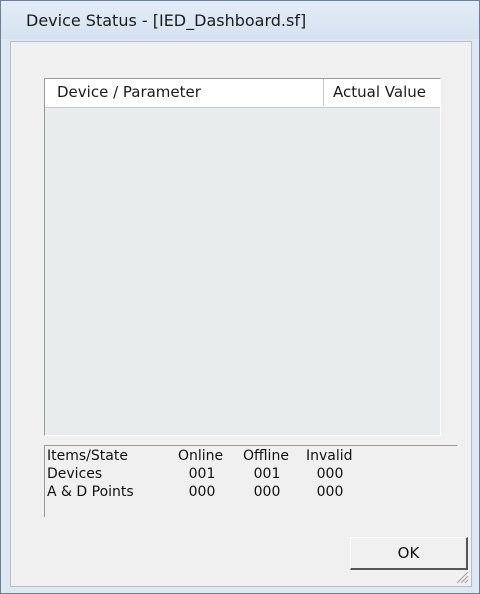  What do you see at coordinates (461, 576) in the screenshot?
I see `resize-grip-icon` at bounding box center [461, 576].